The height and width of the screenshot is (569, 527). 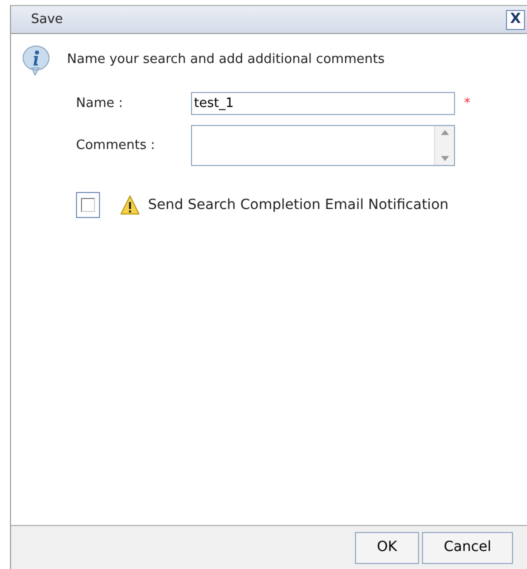 I want to click on scroll-up-icon, so click(x=444, y=132).